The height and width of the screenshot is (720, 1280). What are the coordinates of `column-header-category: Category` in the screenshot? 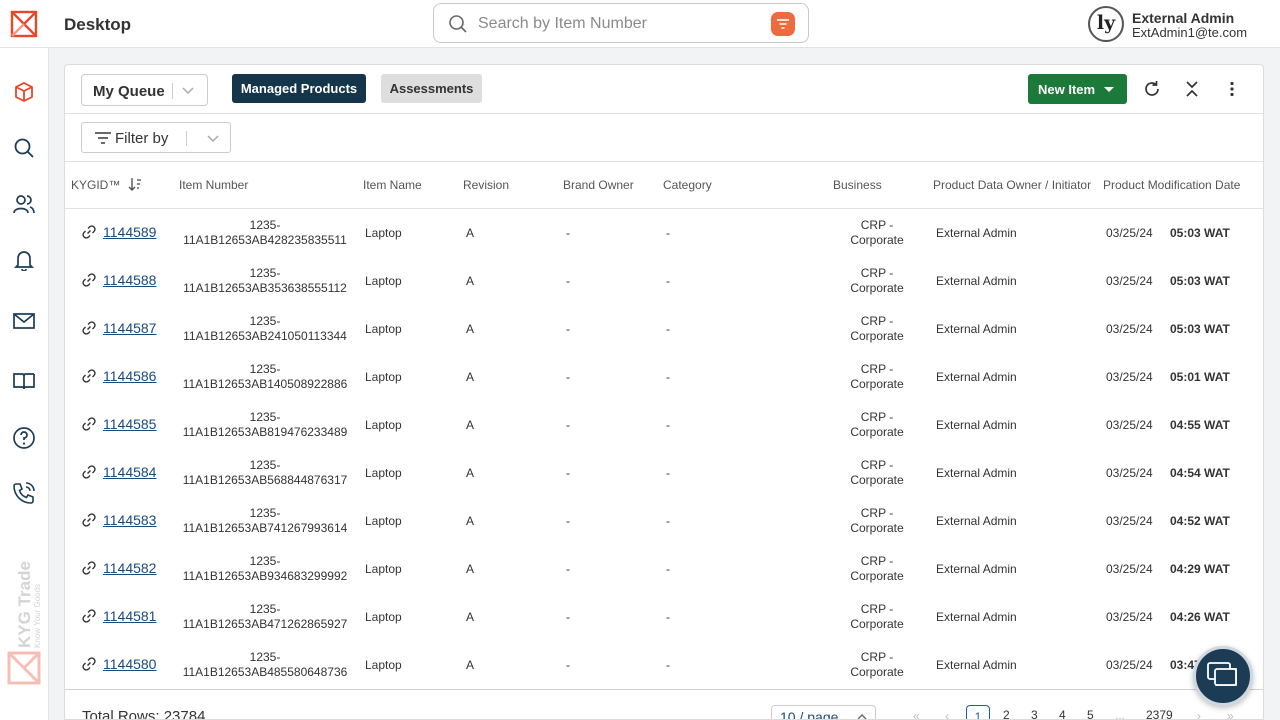 It's located at (687, 185).